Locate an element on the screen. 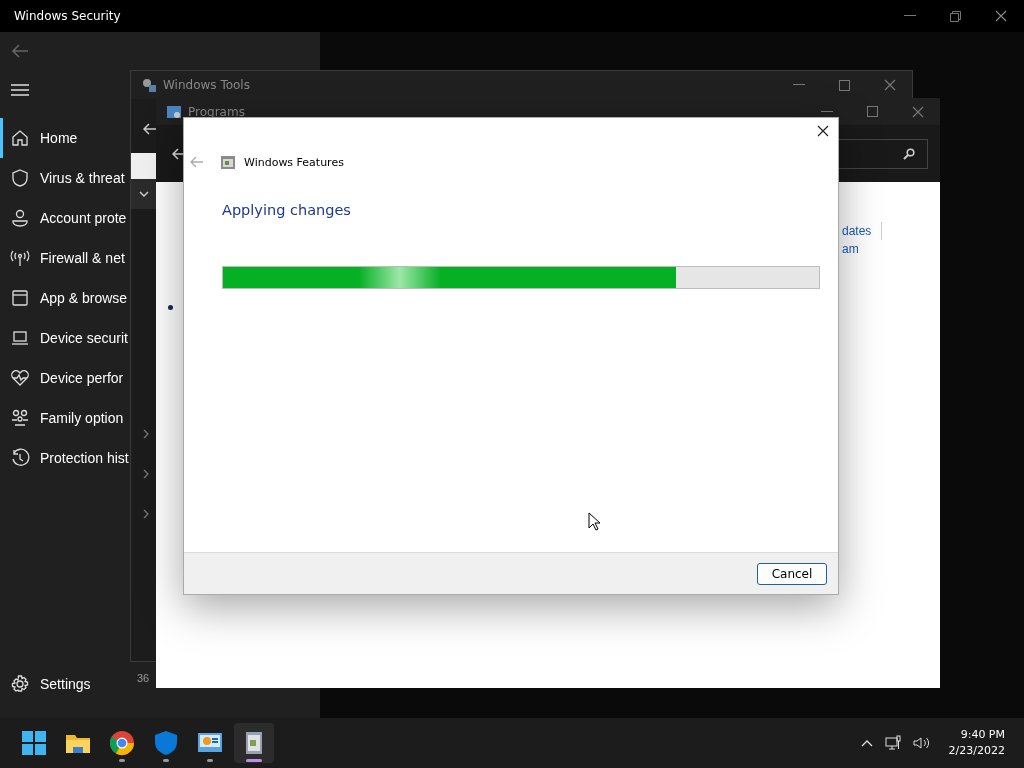  bullet-icon is located at coordinates (170, 307).